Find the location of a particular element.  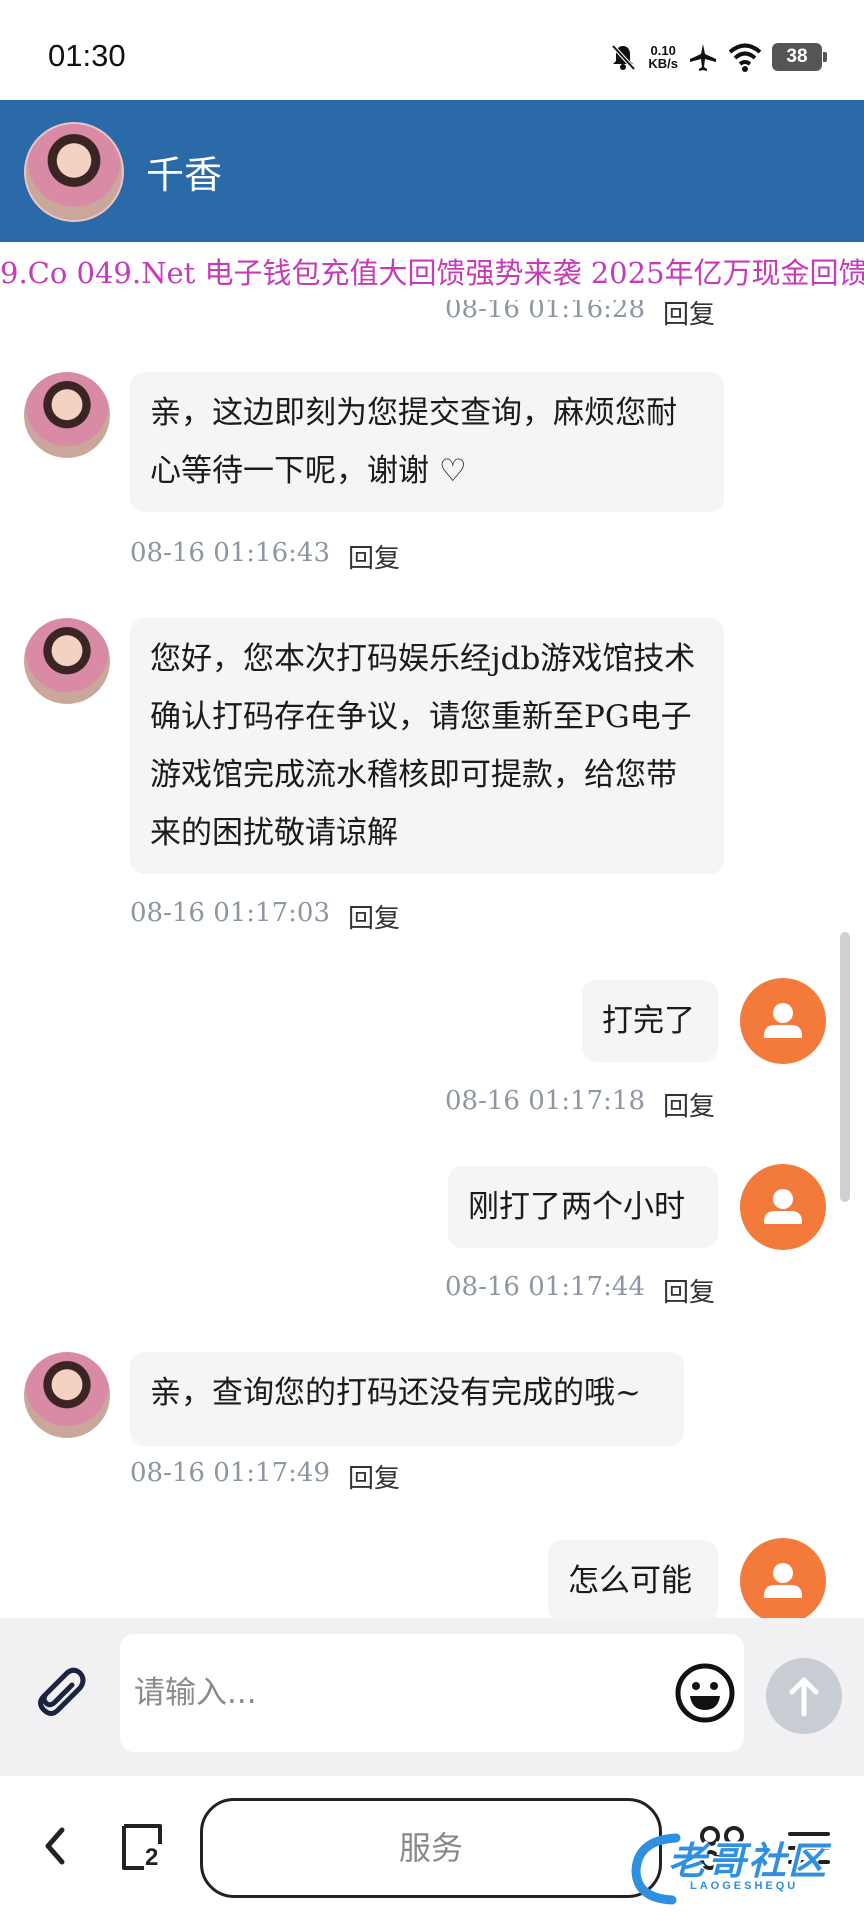

tabs-icon is located at coordinates (141, 1847).